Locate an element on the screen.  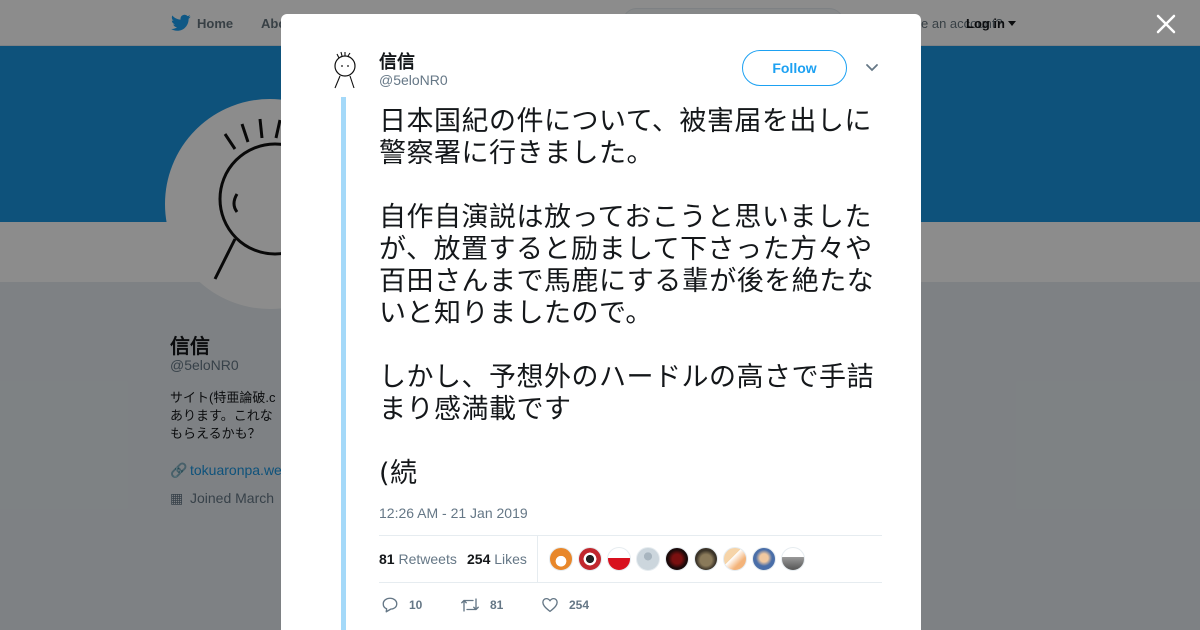
retweets-count: 81 is located at coordinates (387, 559).